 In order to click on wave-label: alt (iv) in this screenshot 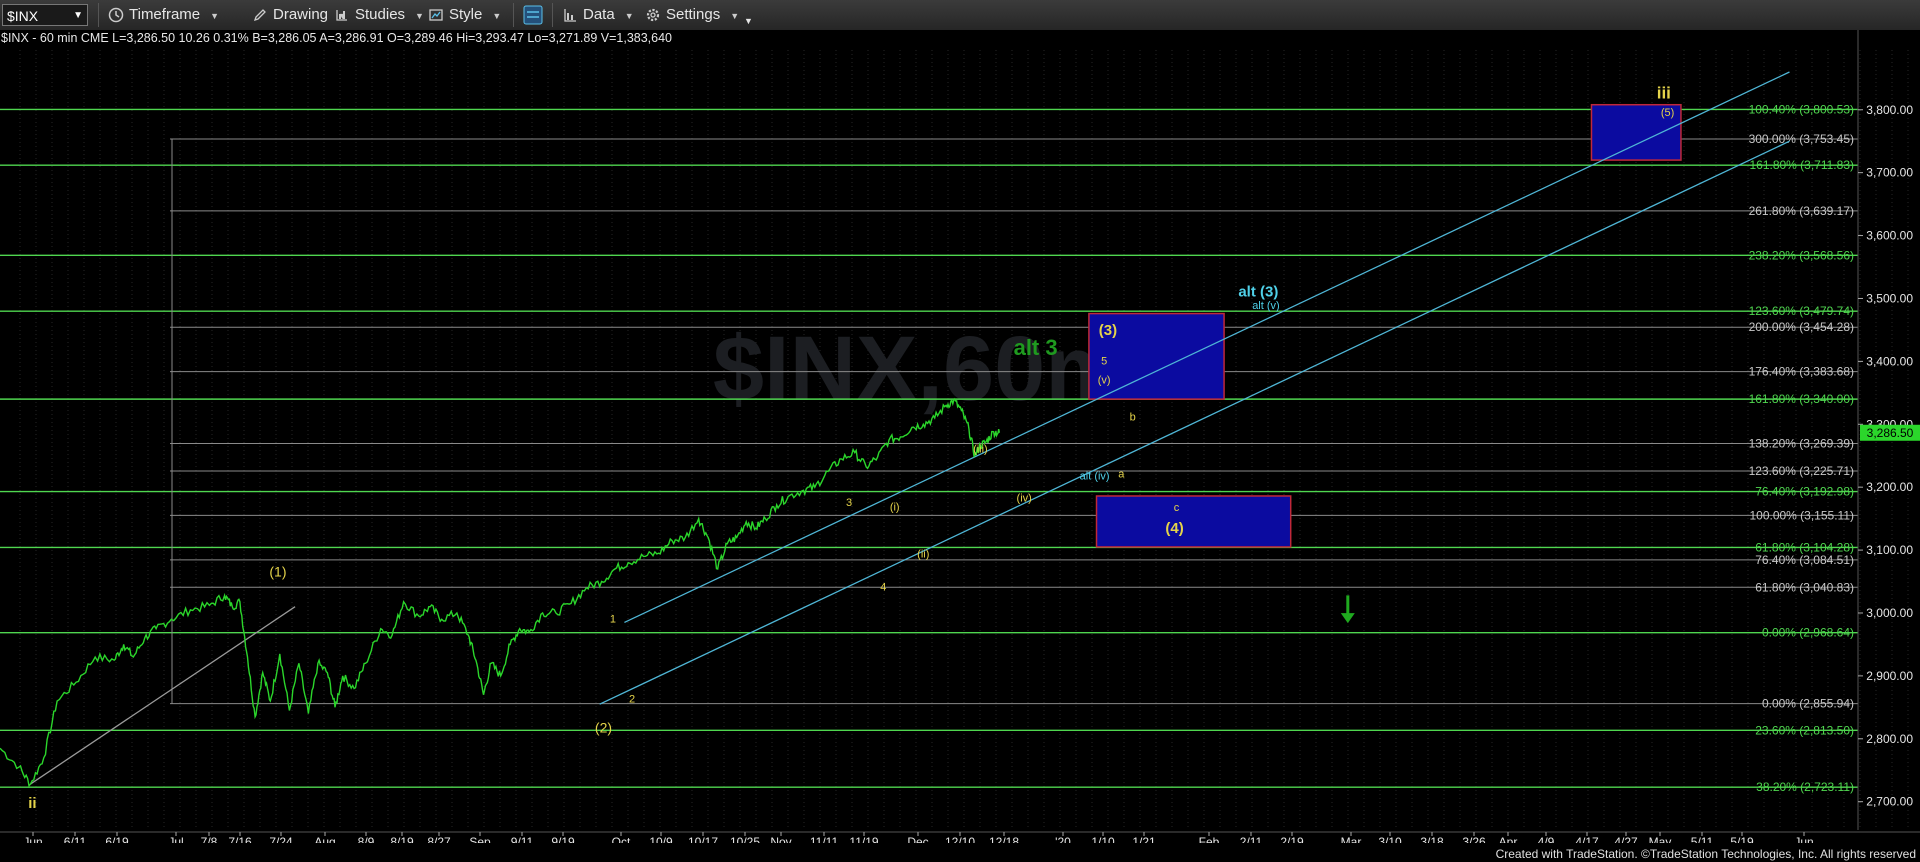, I will do `click(1095, 477)`.